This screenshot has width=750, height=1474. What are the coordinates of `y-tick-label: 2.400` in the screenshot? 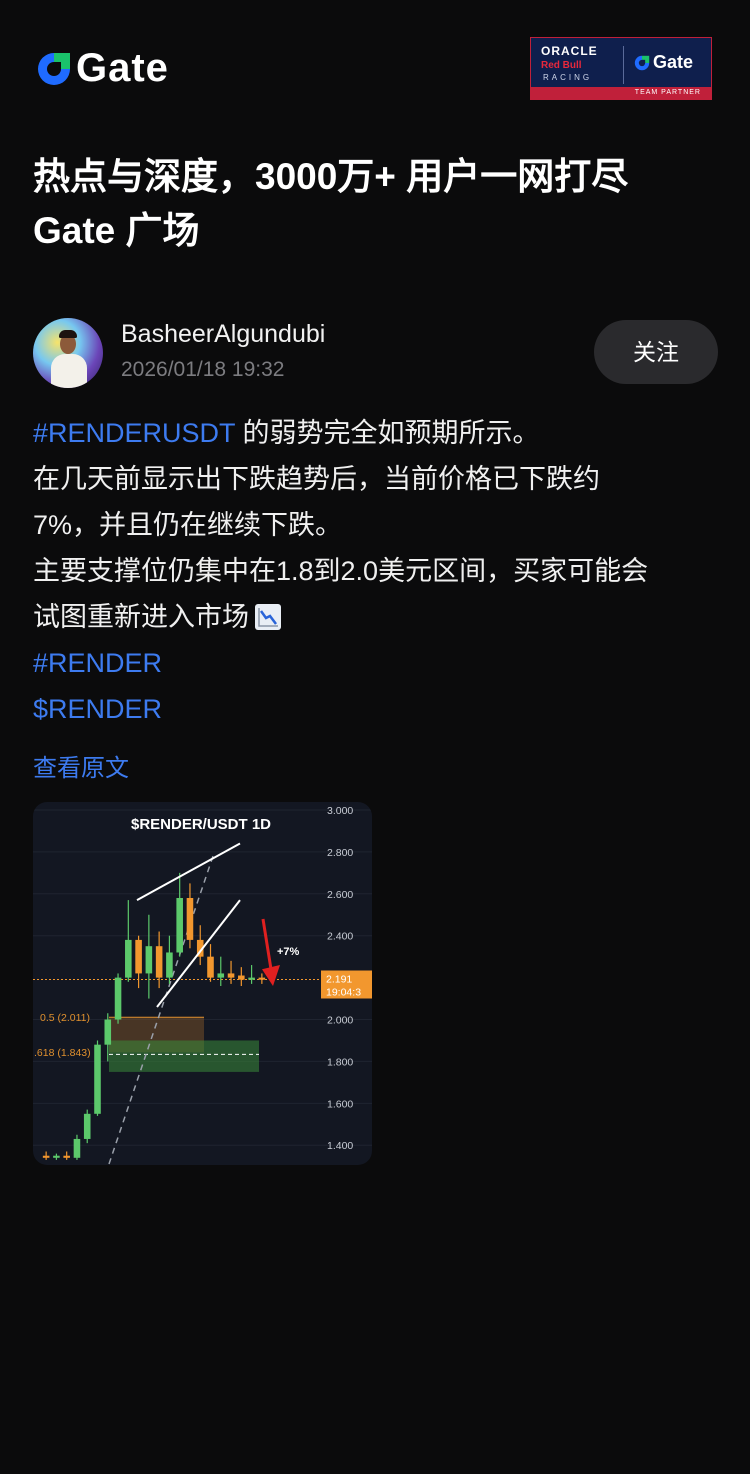 It's located at (340, 937).